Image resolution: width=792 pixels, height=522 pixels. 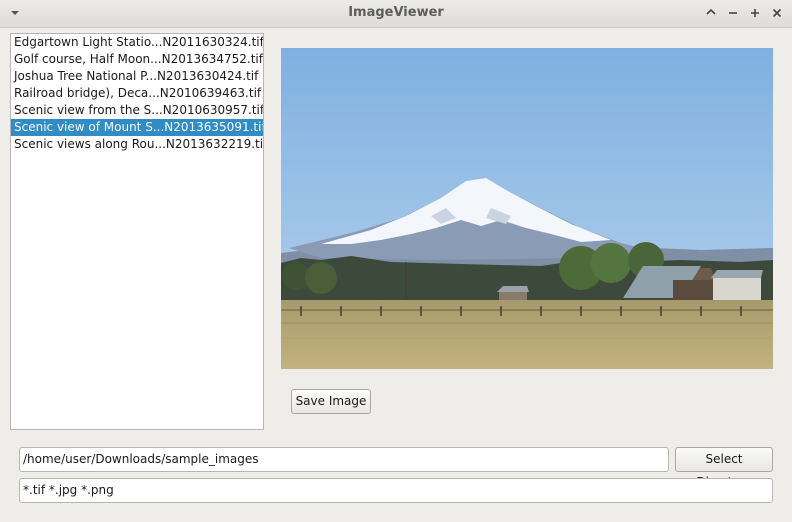 What do you see at coordinates (137, 144) in the screenshot?
I see `file-list-item: Scenic views along Rou...N2013632219.tif` at bounding box center [137, 144].